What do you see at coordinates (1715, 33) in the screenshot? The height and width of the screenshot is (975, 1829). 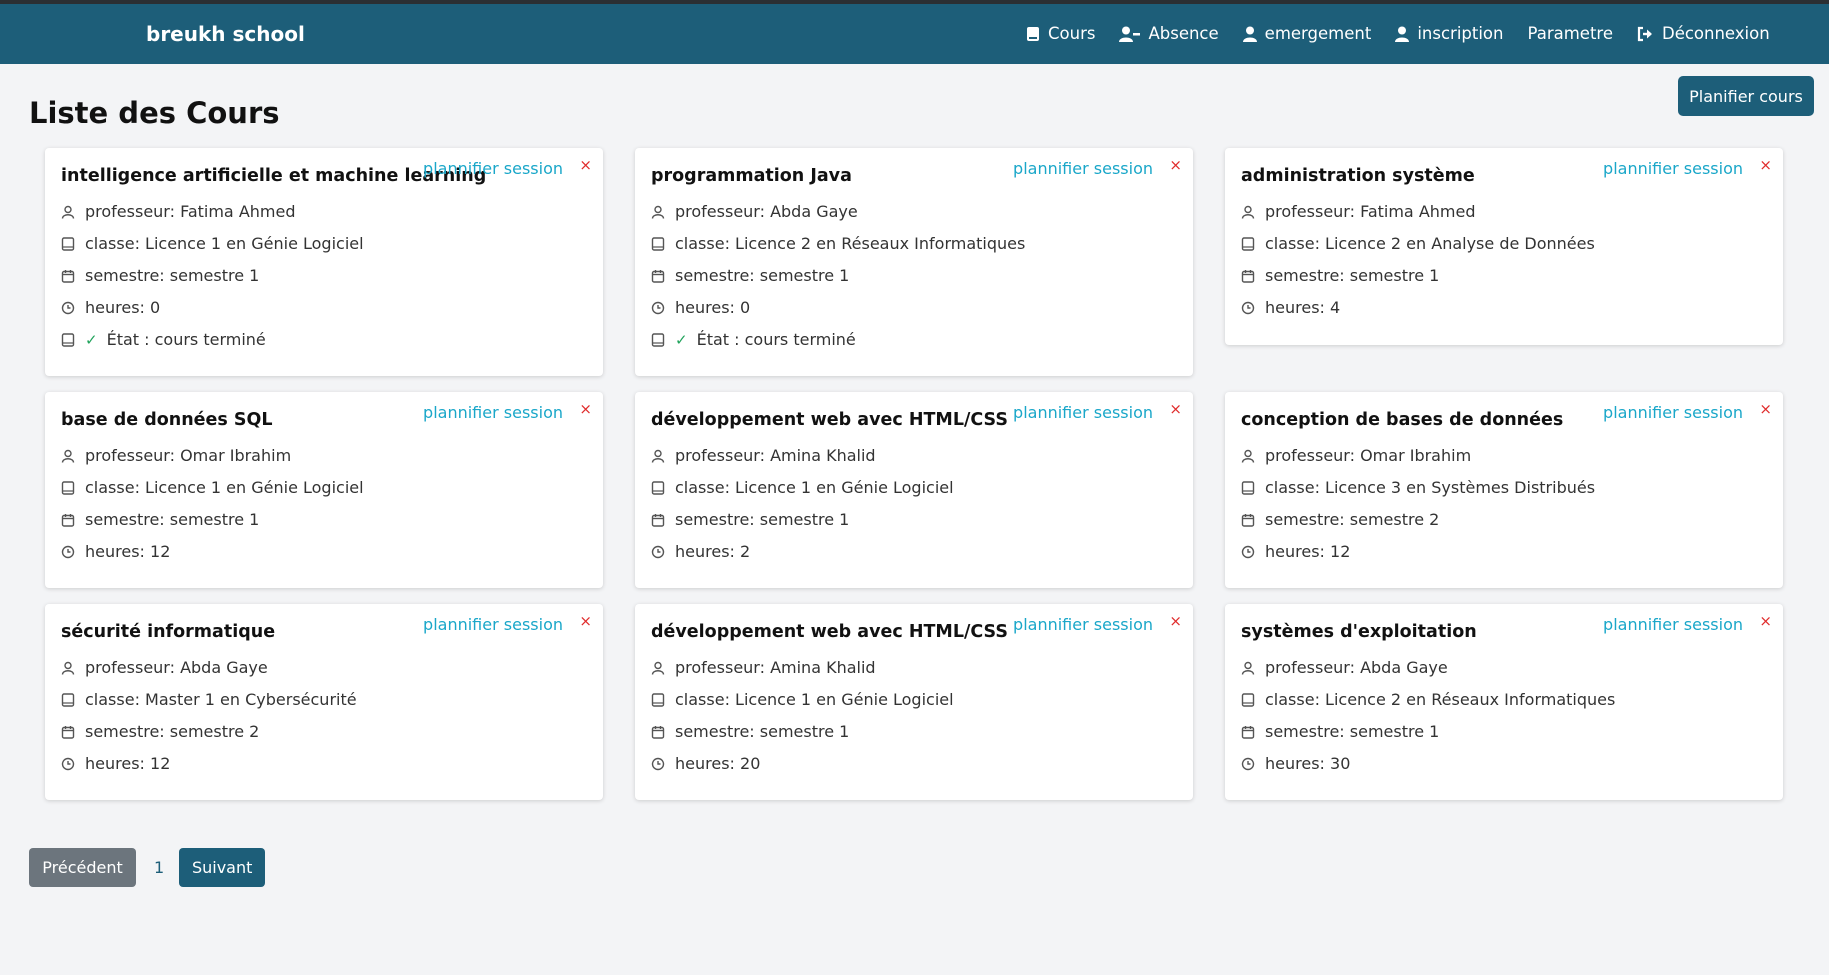 I see `nav-item-label: Déconnexion` at bounding box center [1715, 33].